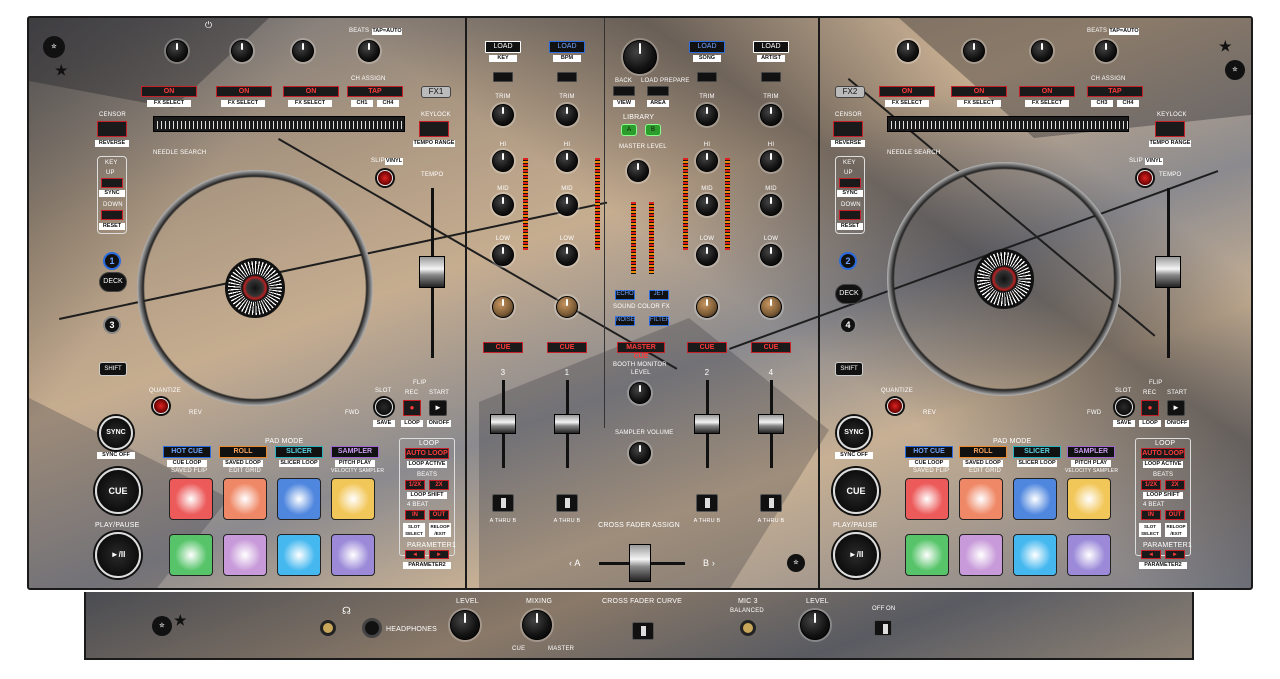 The height and width of the screenshot is (679, 1280). I want to click on filter-button: FILTER, so click(659, 321).